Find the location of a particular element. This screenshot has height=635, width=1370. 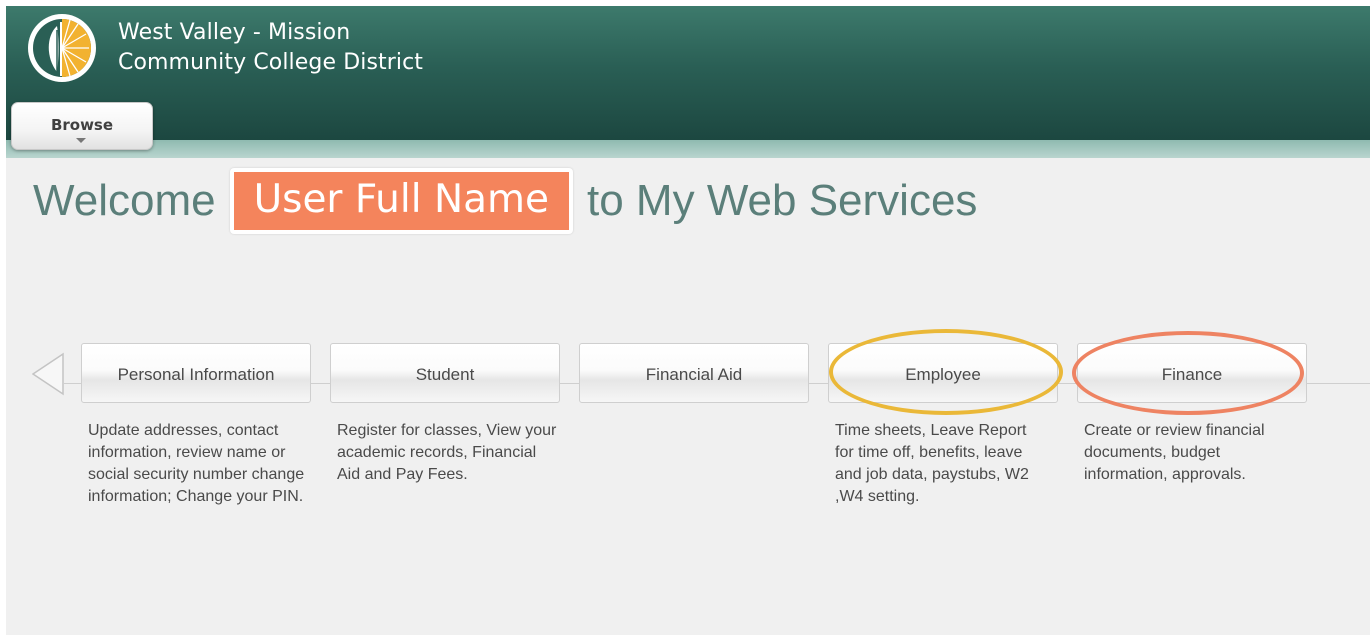

nav-finance-label: Finance is located at coordinates (1192, 374).